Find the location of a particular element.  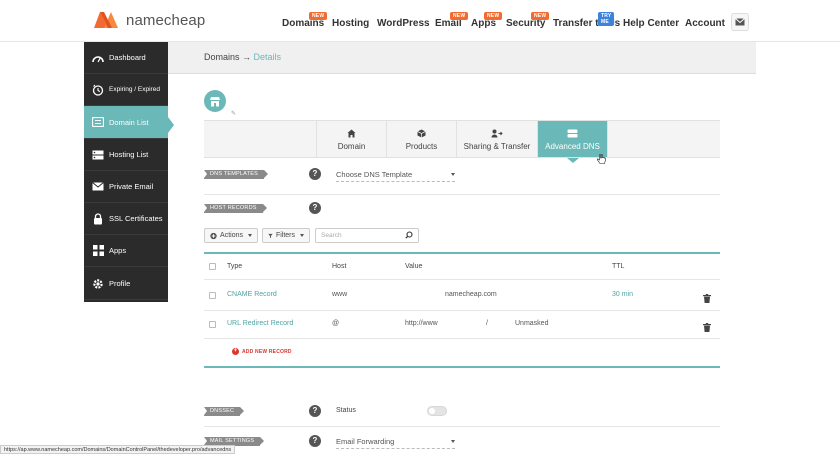

sidebar-item-label: Private Email is located at coordinates (131, 186).